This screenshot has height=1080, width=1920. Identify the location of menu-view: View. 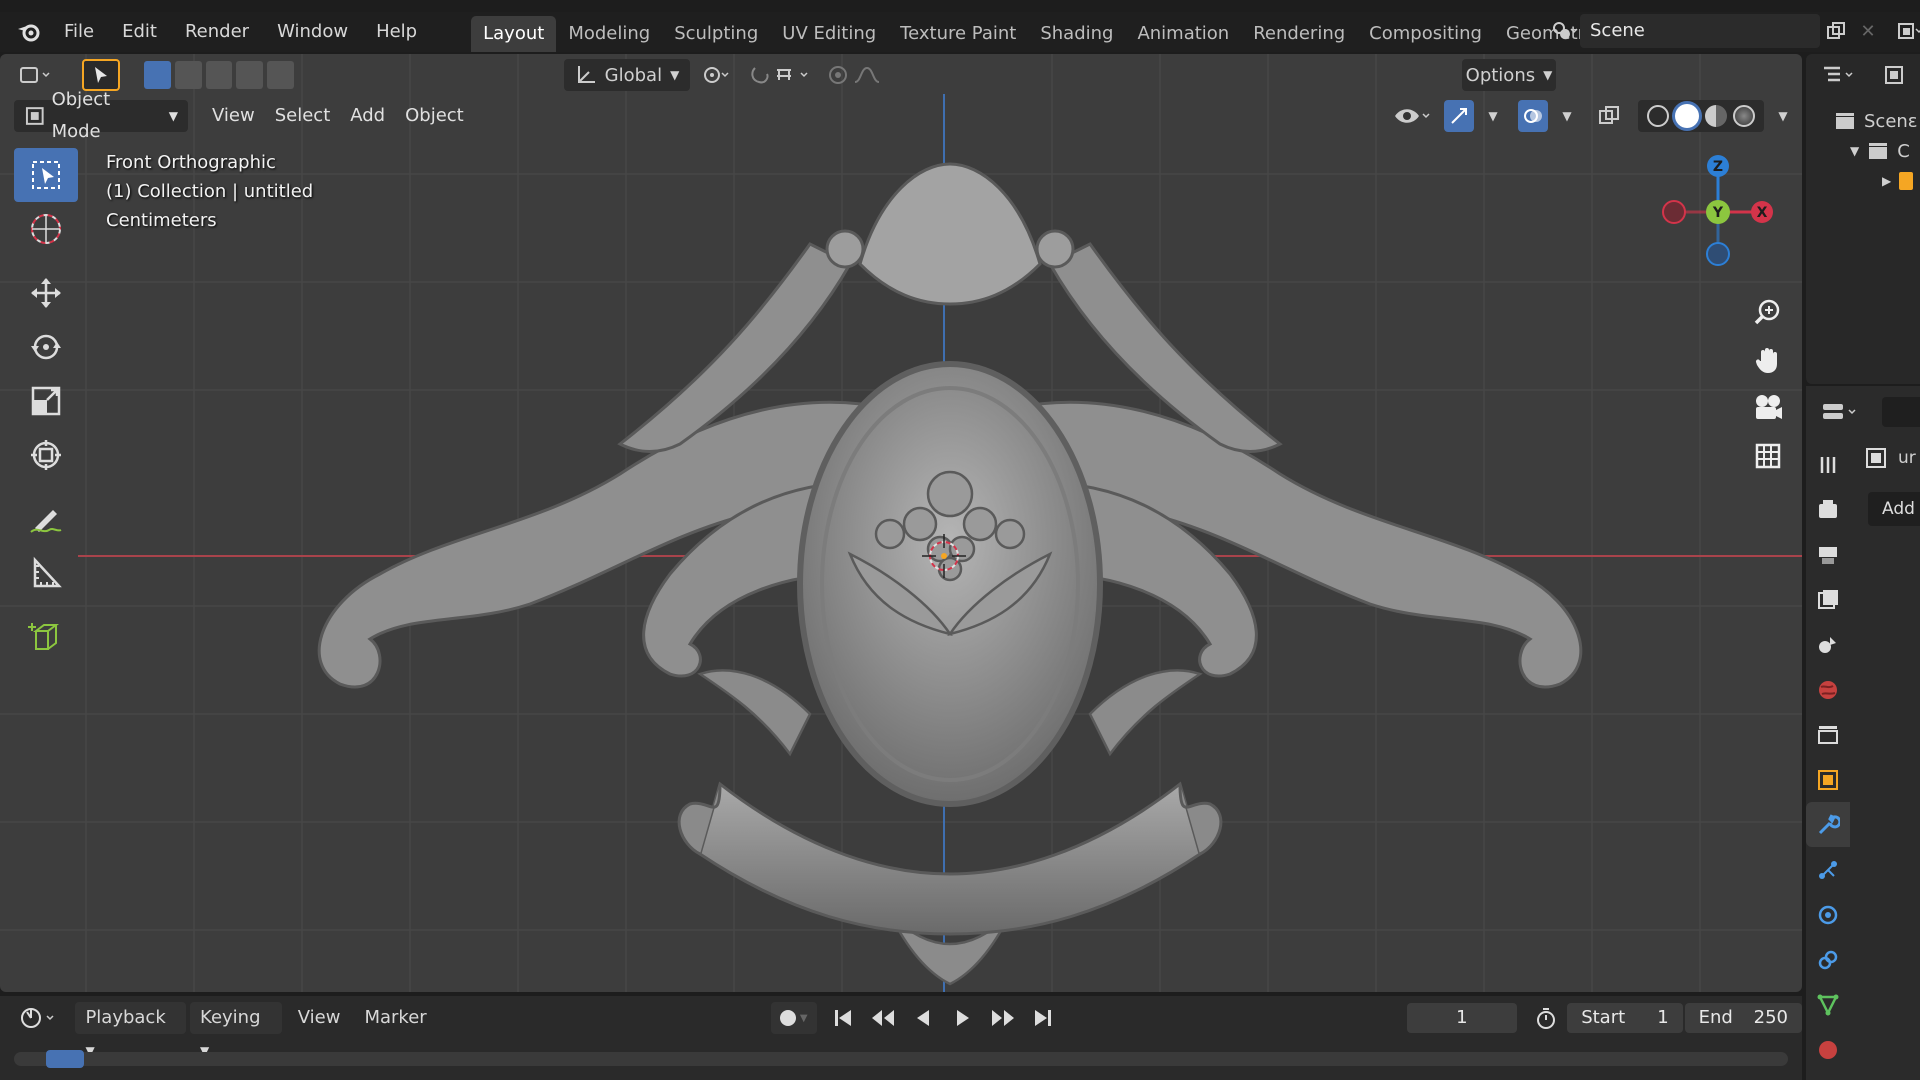
(233, 116).